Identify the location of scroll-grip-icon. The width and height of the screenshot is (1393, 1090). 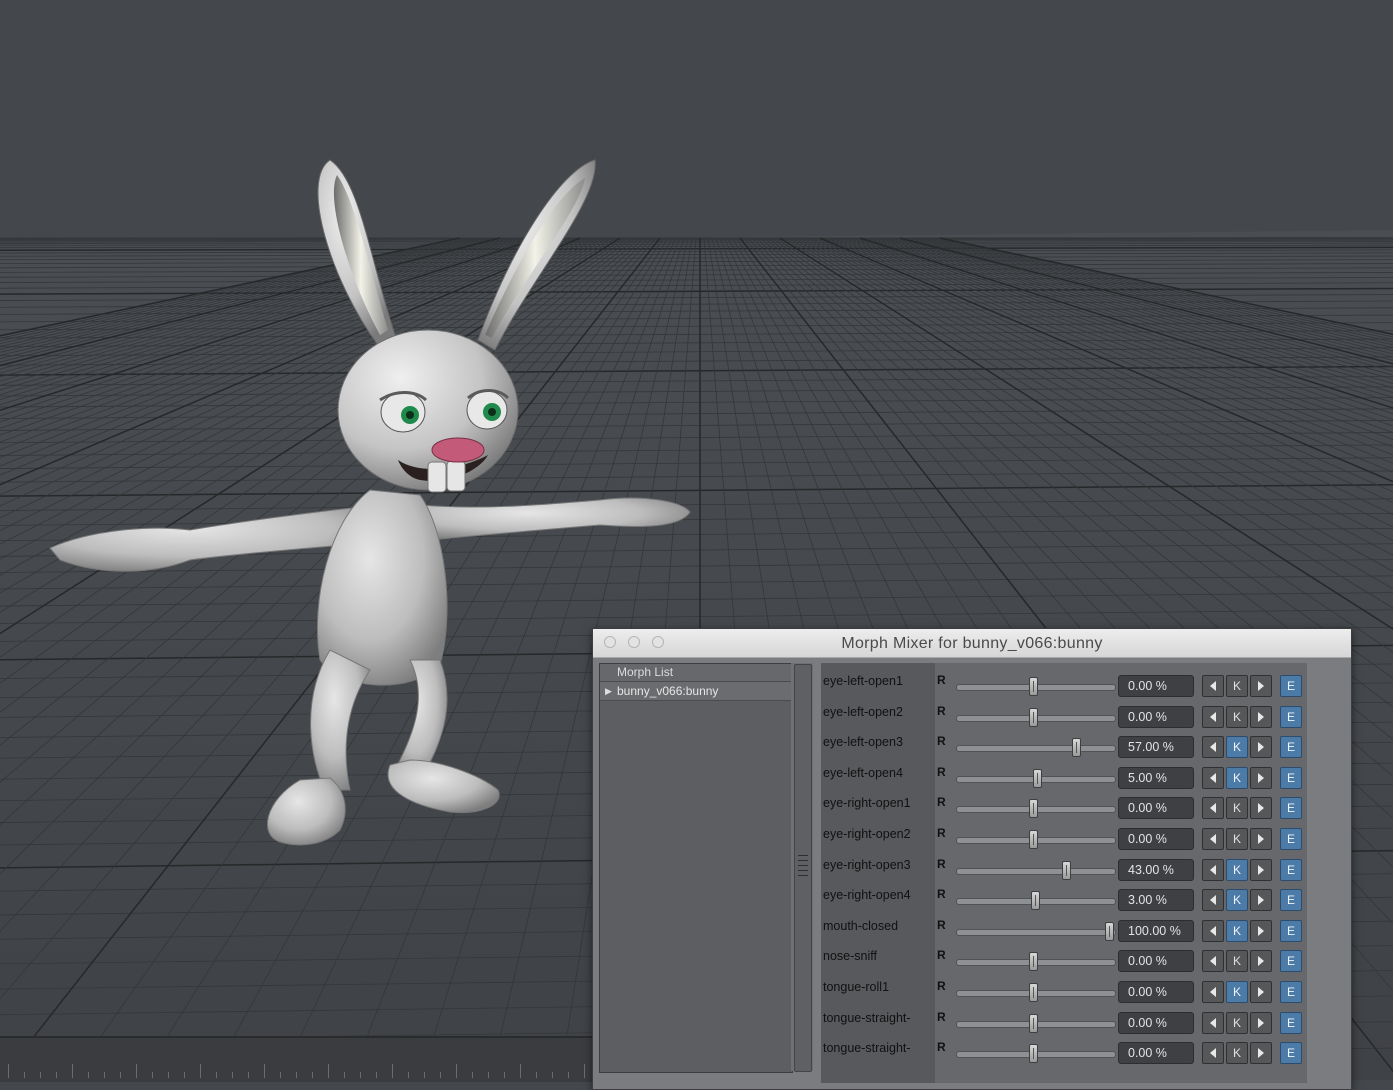
(803, 867).